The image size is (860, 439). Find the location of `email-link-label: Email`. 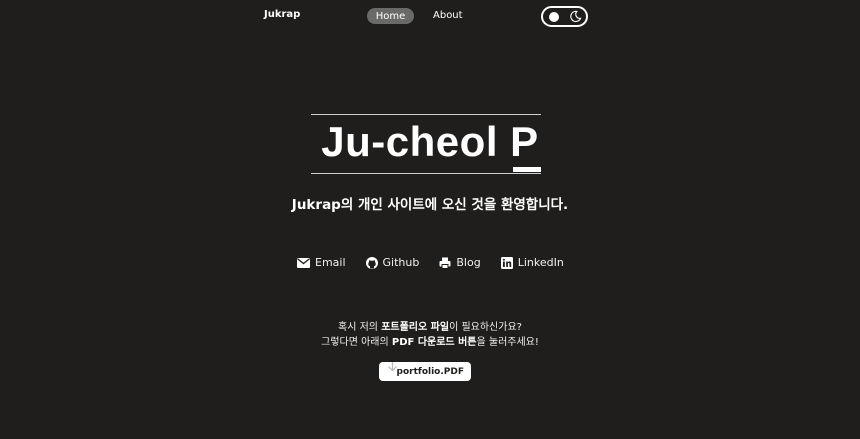

email-link-label: Email is located at coordinates (330, 262).